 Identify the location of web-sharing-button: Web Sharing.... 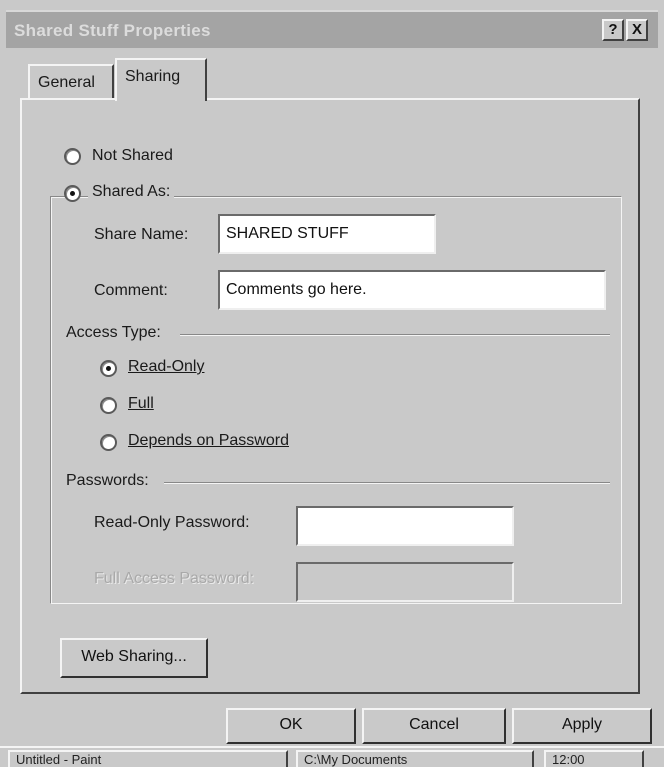
(134, 658).